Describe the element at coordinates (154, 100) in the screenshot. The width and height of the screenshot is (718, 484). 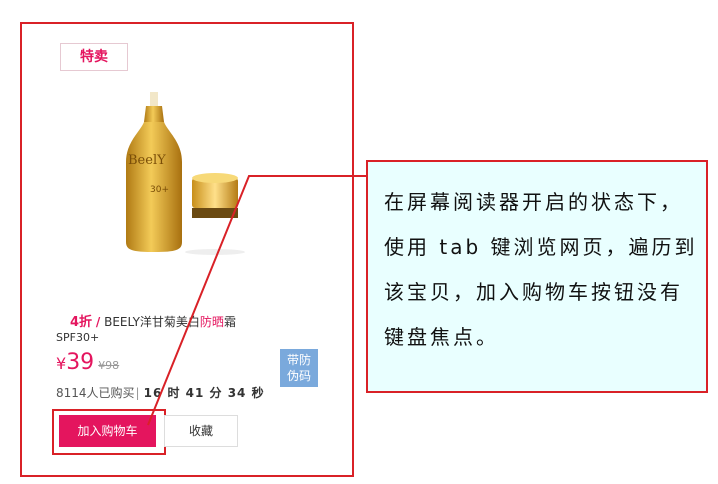
I see `bottle-nozzle` at that location.